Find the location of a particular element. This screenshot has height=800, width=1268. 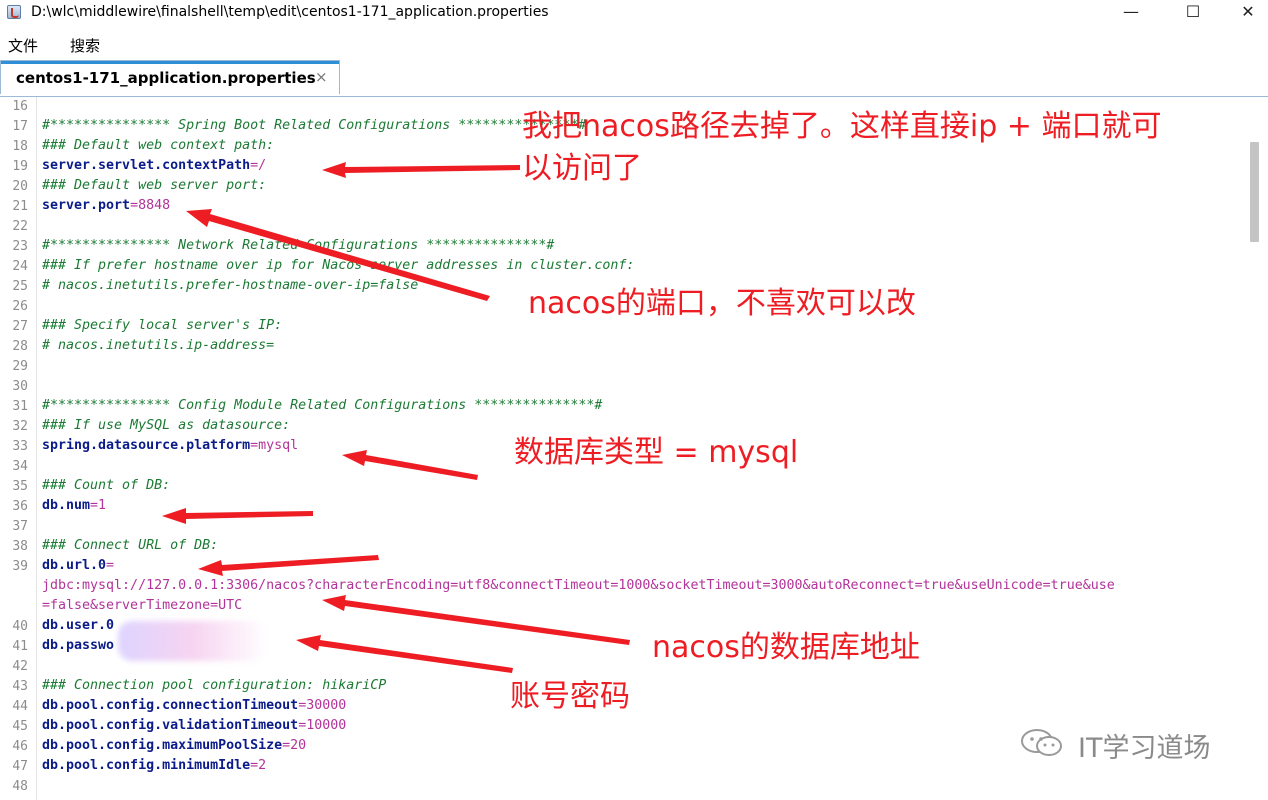

property-value: =20 is located at coordinates (294, 745).